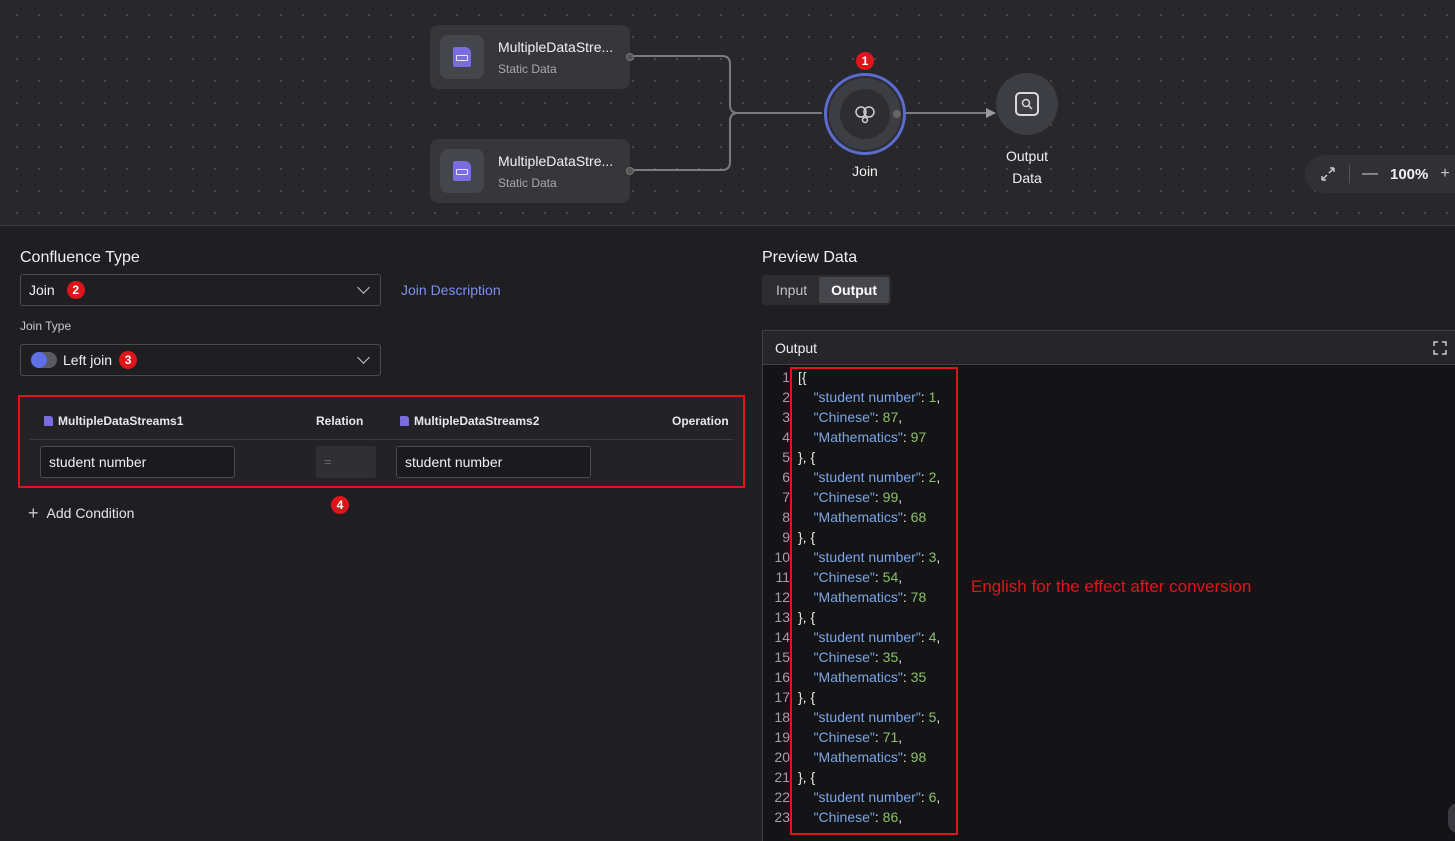 This screenshot has height=841, width=1455. Describe the element at coordinates (1109, 437) in the screenshot. I see `code-line: 4 "Mathematics": 97` at that location.